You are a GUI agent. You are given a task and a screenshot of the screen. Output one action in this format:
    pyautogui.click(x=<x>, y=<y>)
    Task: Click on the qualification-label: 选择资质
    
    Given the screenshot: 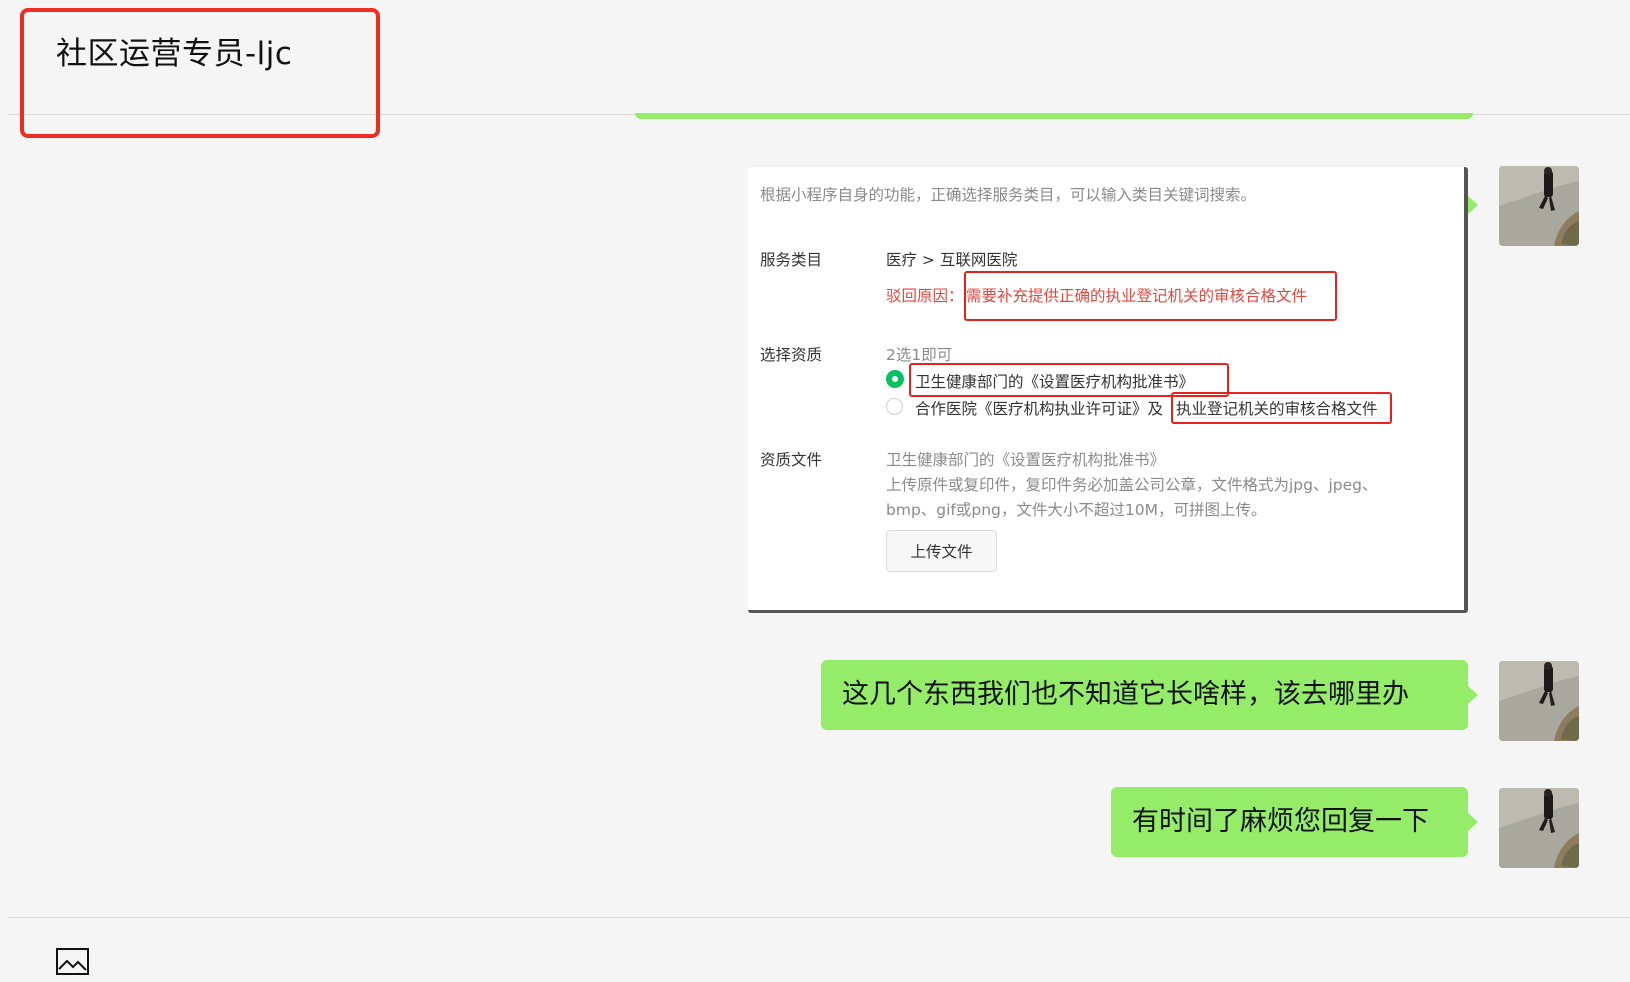 What is the action you would take?
    pyautogui.click(x=791, y=355)
    